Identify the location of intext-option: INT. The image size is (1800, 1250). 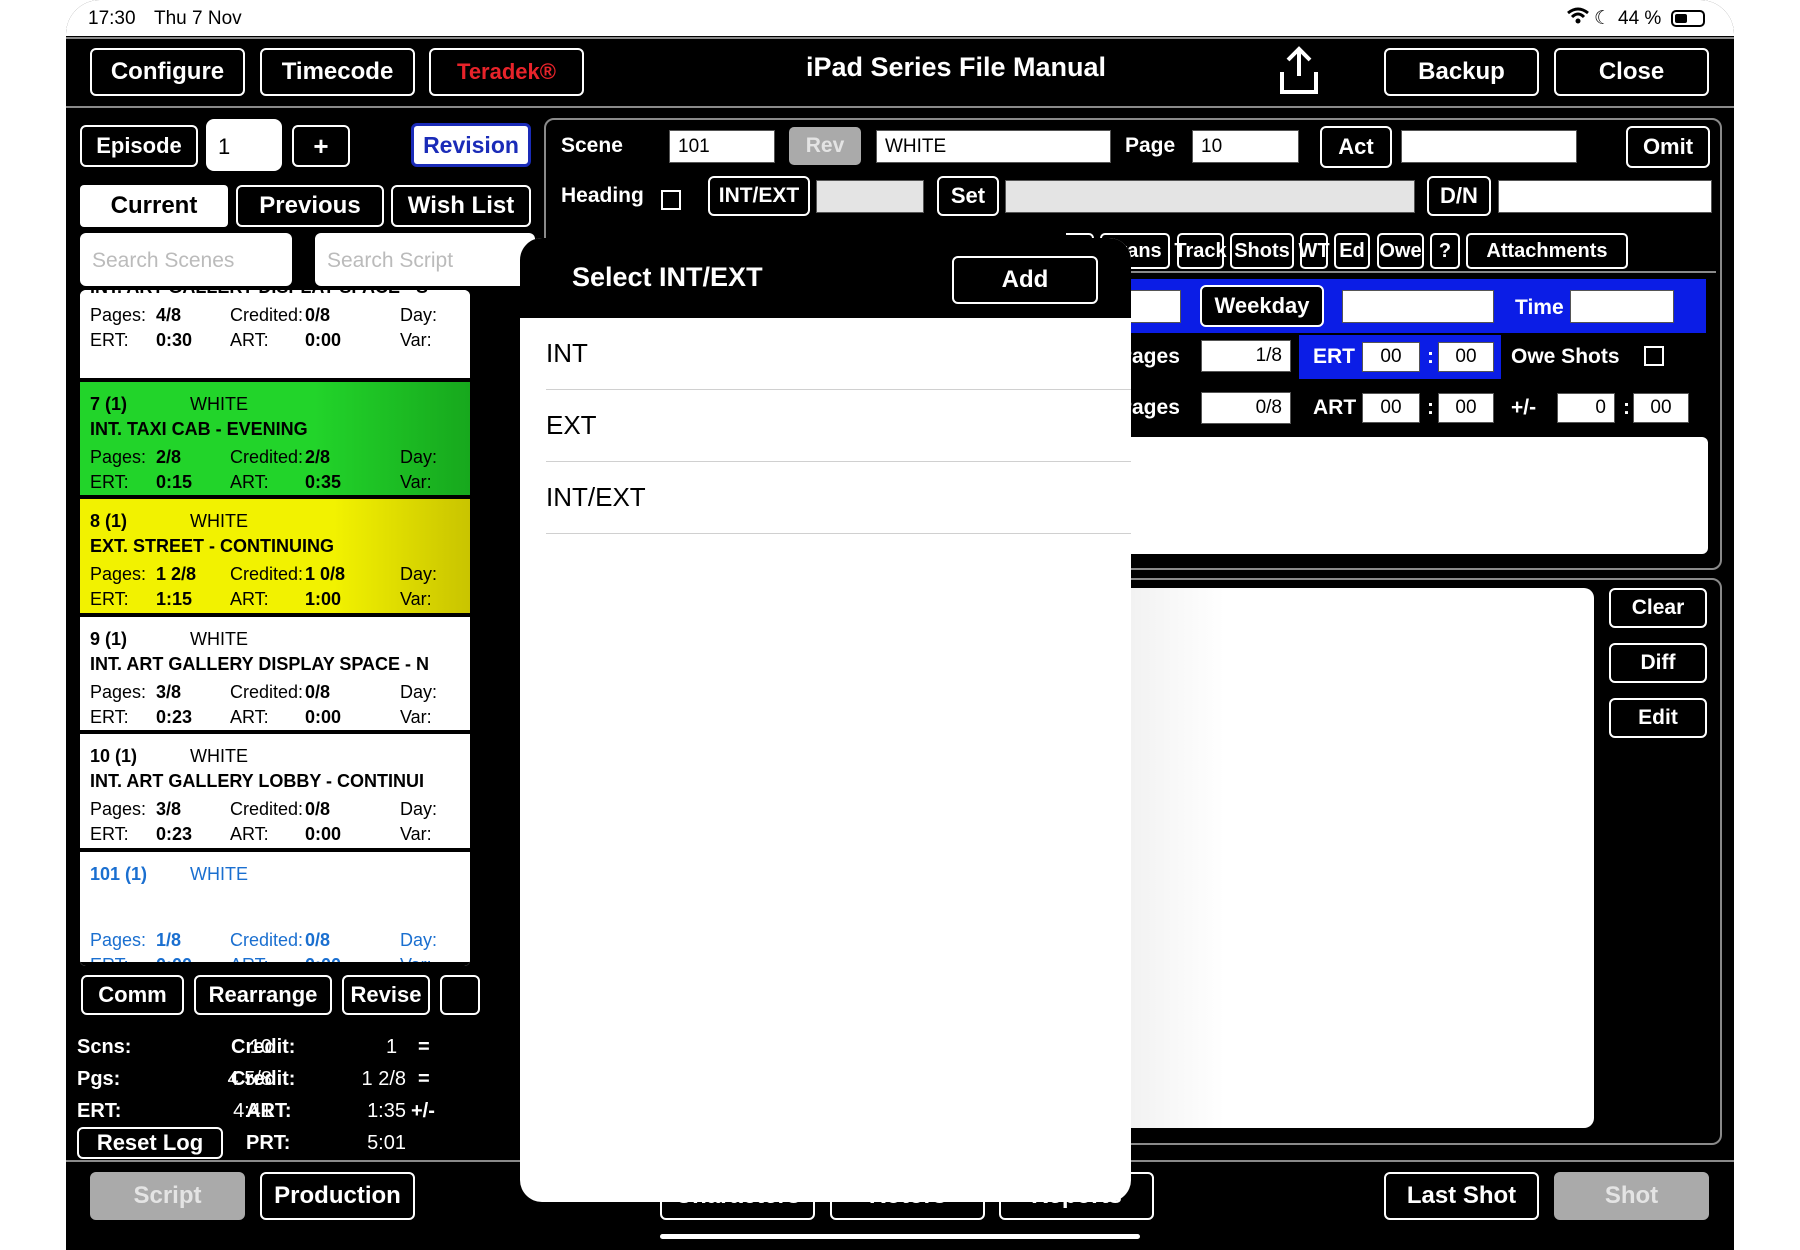
(838, 354).